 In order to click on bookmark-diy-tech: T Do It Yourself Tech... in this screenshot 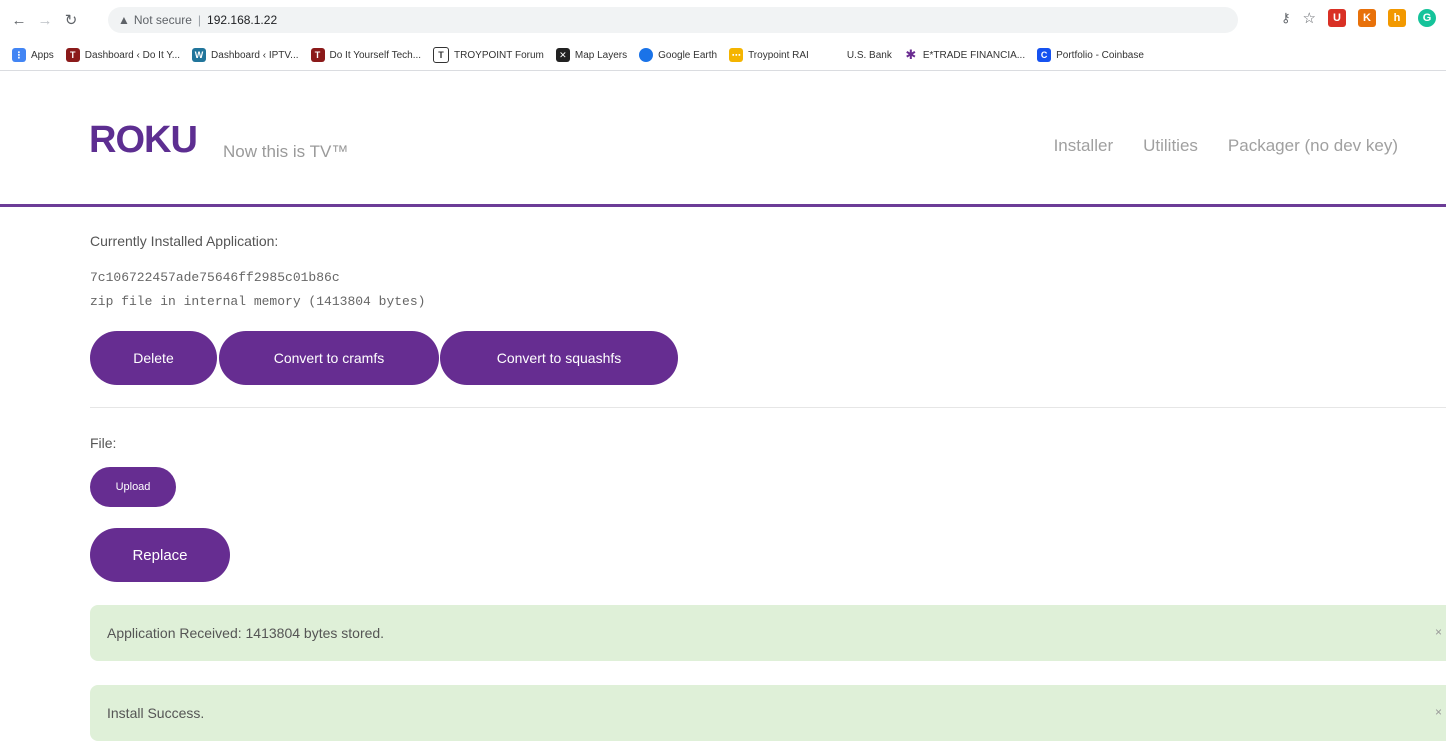, I will do `click(365, 55)`.